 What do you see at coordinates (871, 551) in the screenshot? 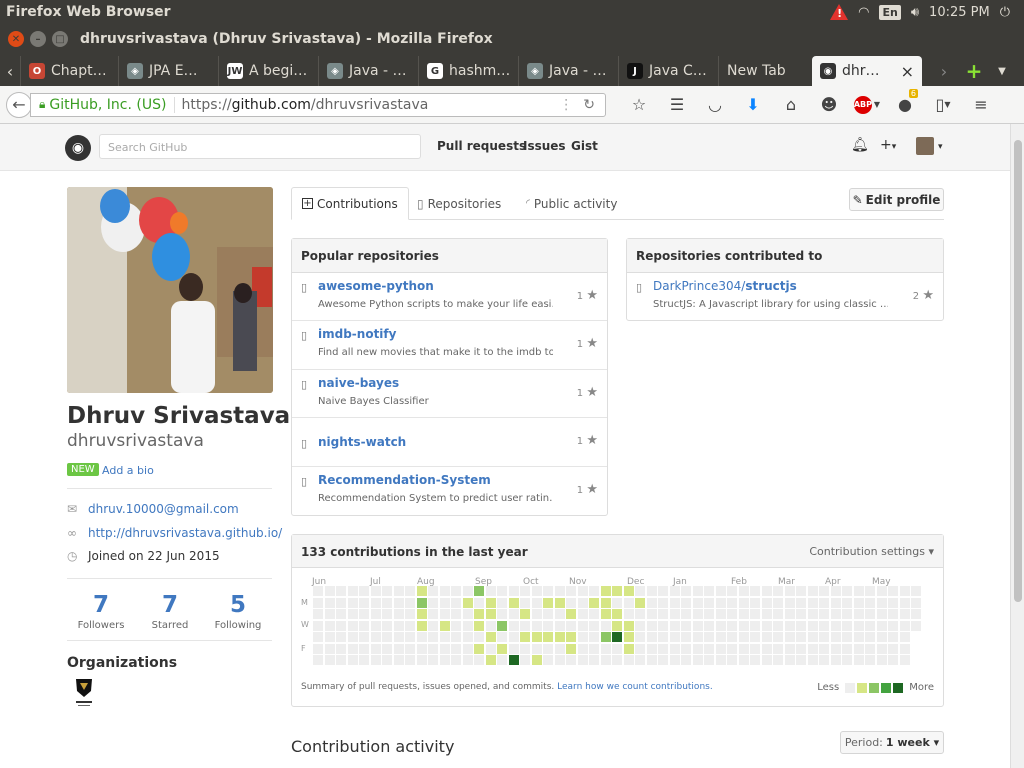
I see `contribution-settings-dropdown: Contribution settings ▾` at bounding box center [871, 551].